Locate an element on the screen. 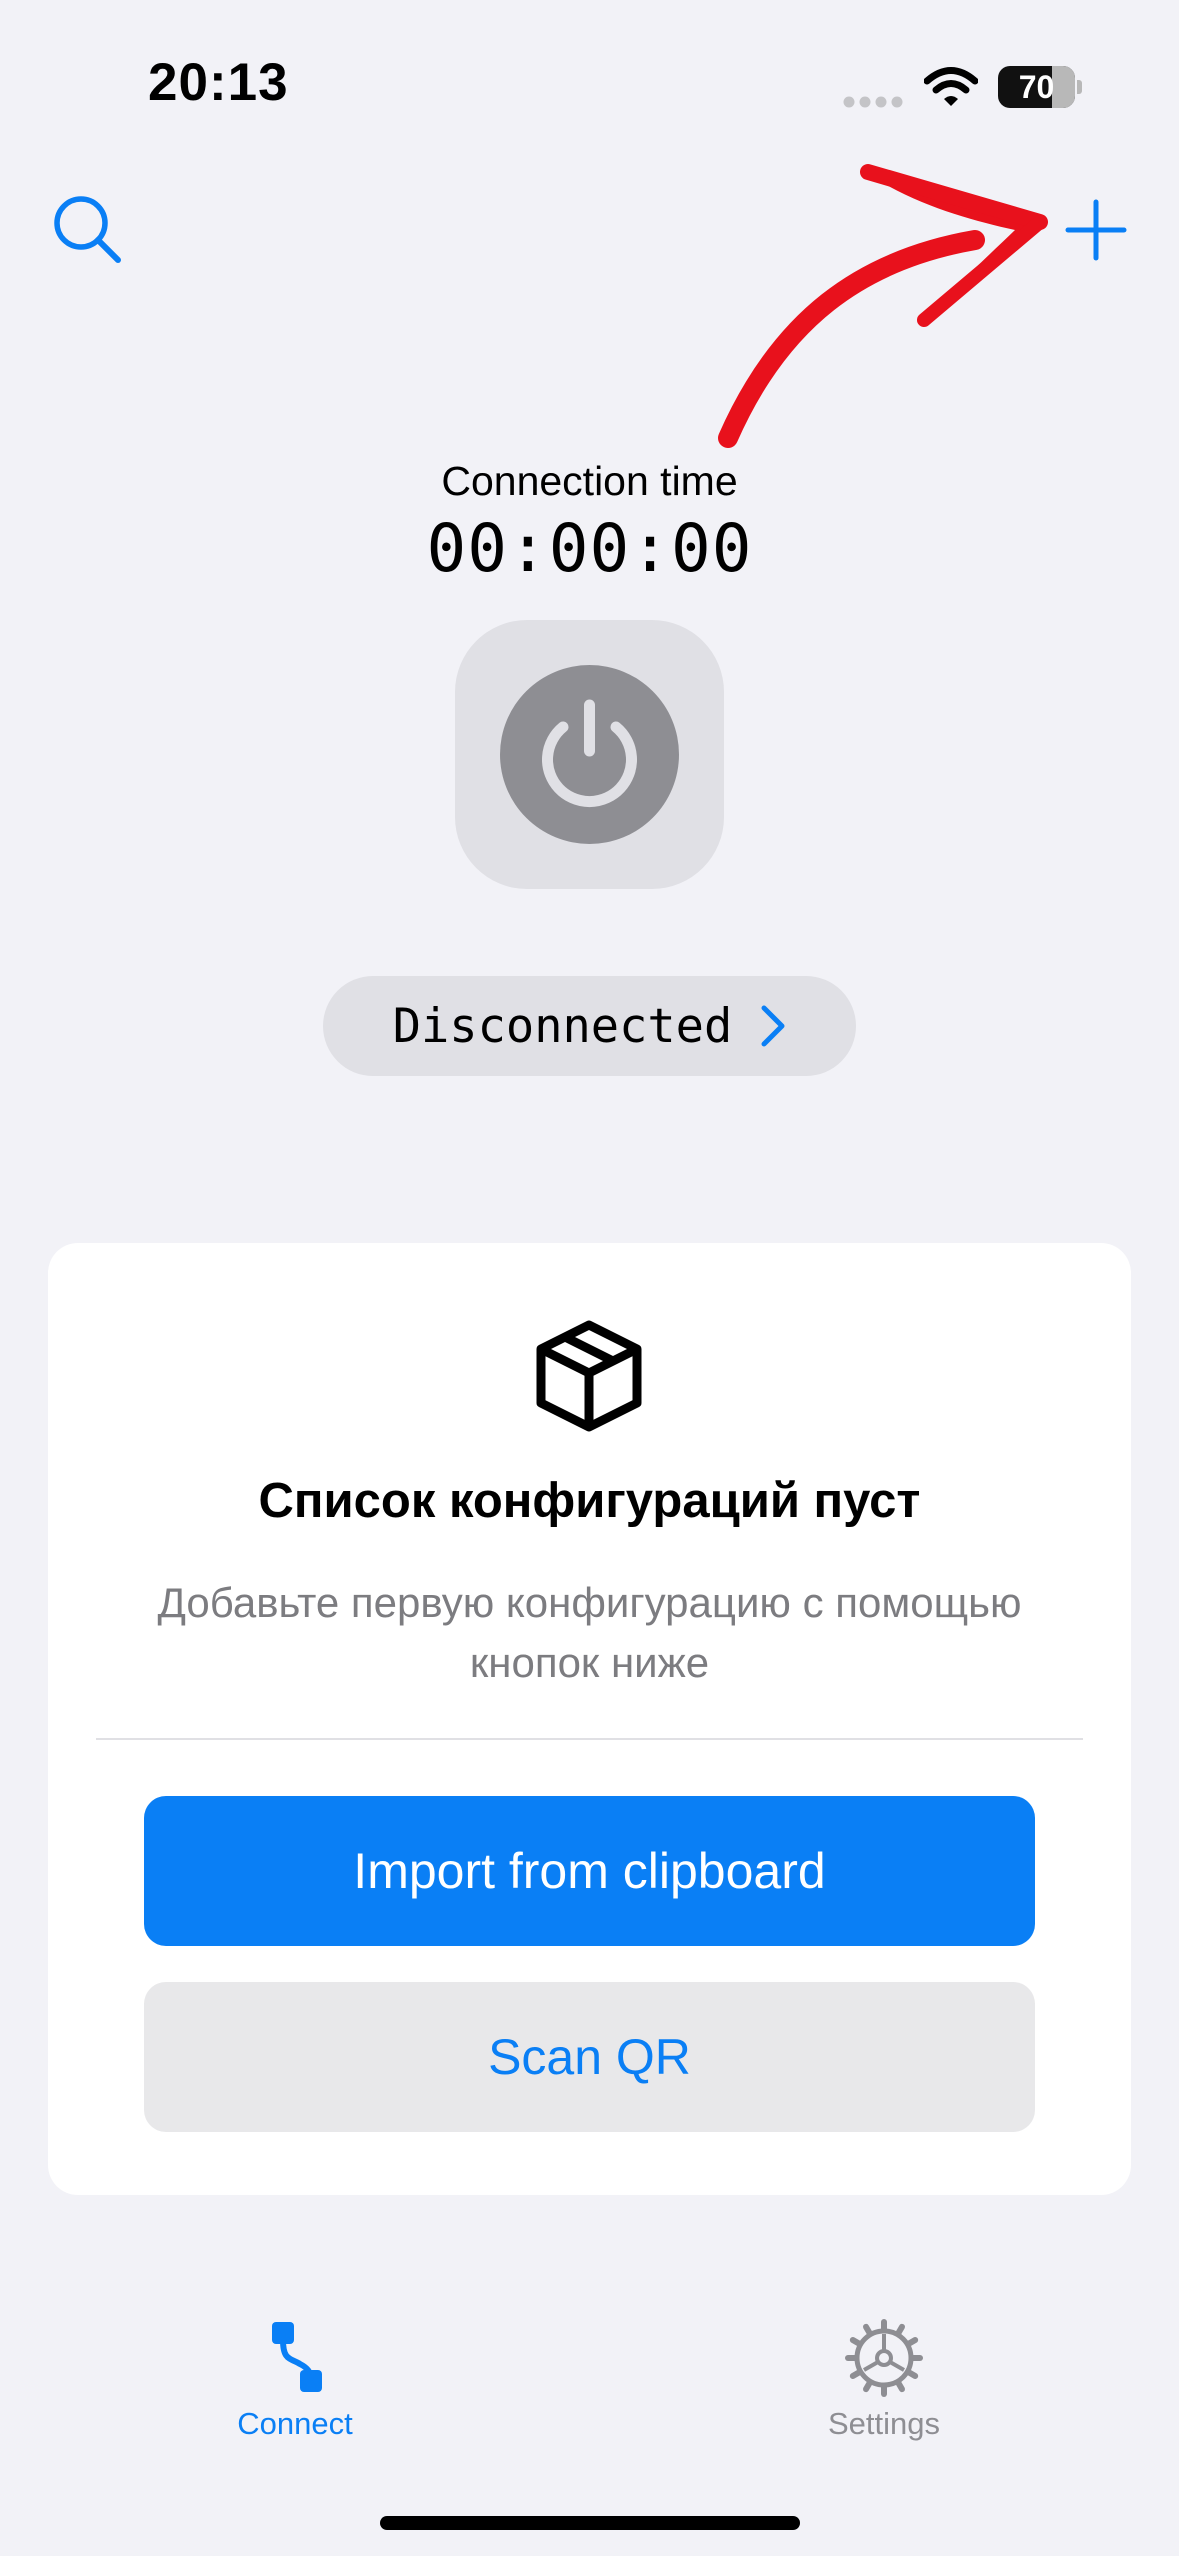 This screenshot has width=1179, height=2556. power-icon is located at coordinates (589, 753).